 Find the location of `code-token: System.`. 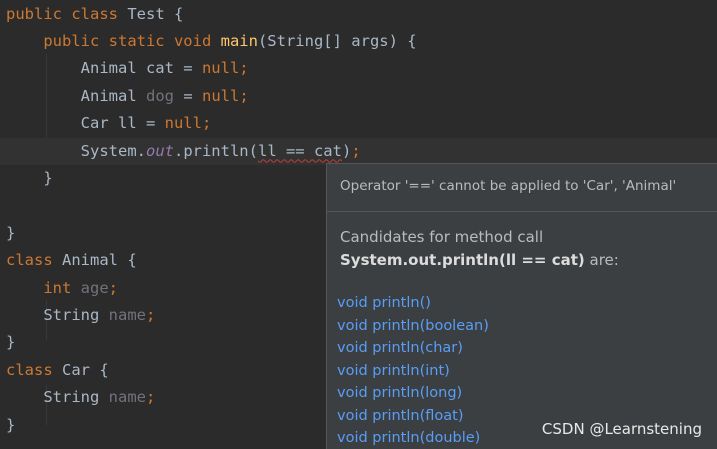

code-token: System. is located at coordinates (76, 150).